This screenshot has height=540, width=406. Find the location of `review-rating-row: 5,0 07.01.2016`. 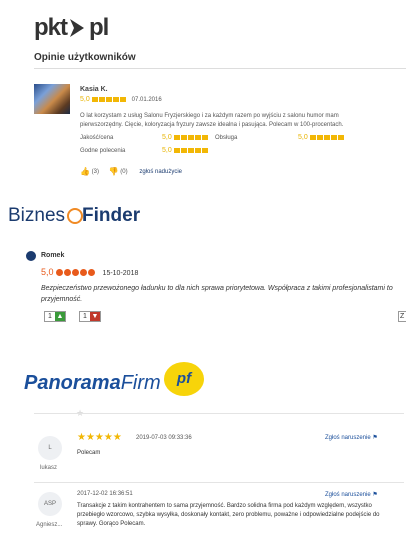

review-rating-row: 5,0 07.01.2016 is located at coordinates (121, 99).